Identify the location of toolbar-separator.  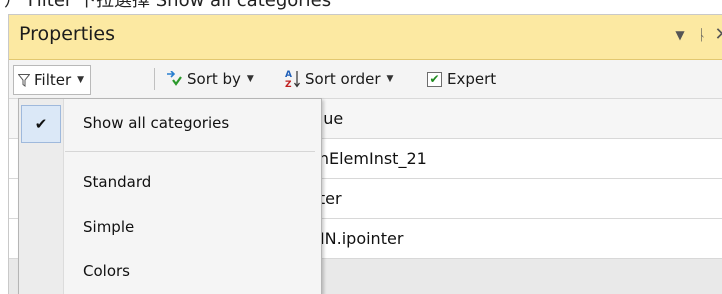
(154, 79).